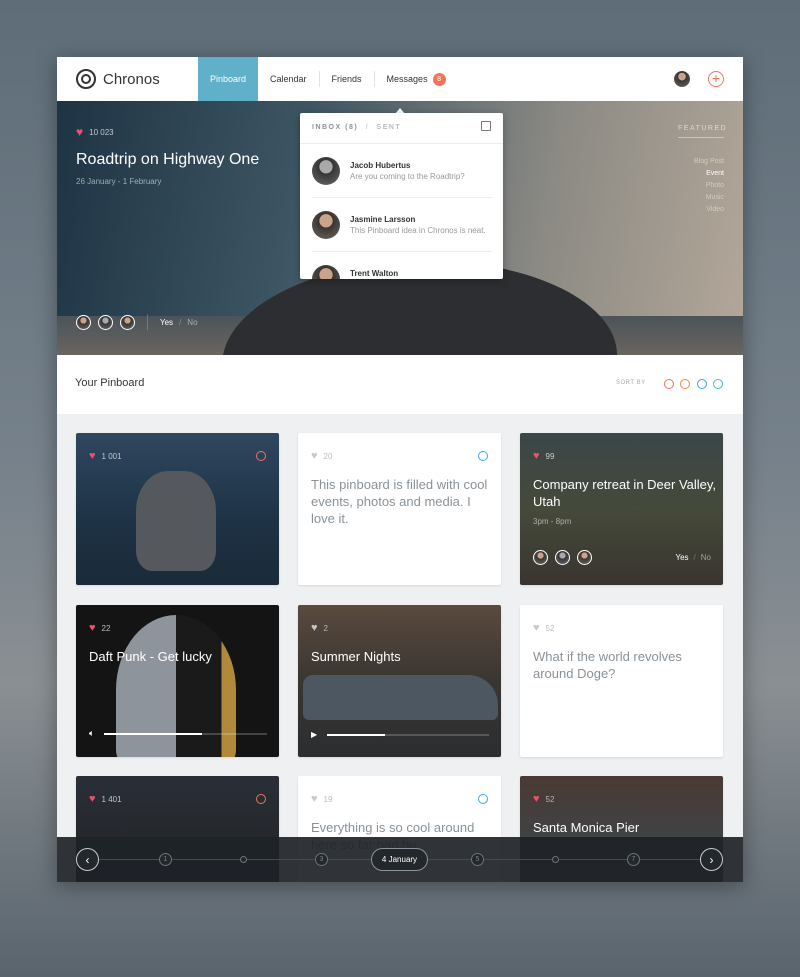  Describe the element at coordinates (407, 79) in the screenshot. I see `messages-label: Messages` at that location.